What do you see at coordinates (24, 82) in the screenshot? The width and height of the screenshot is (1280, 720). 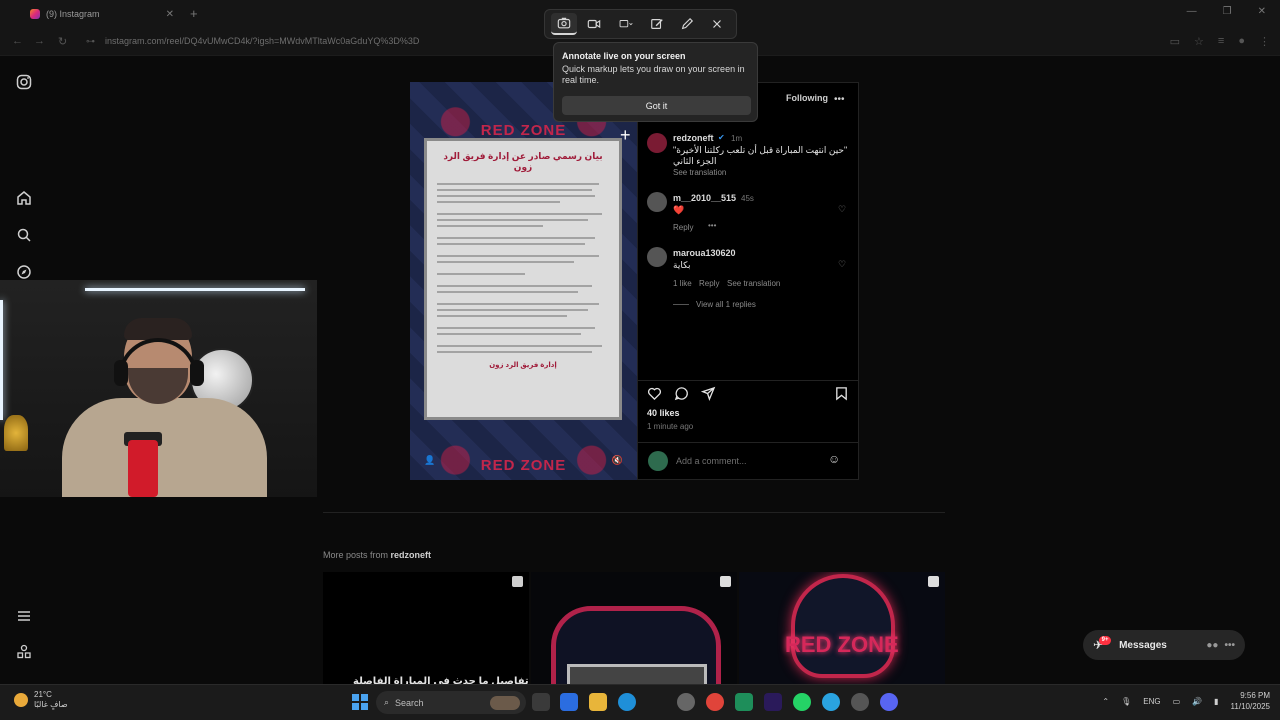 I see `instagram-logo-icon` at bounding box center [24, 82].